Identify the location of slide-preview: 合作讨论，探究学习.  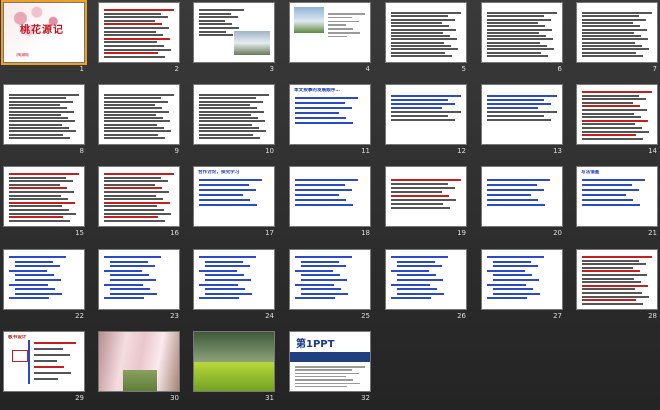
(234, 196).